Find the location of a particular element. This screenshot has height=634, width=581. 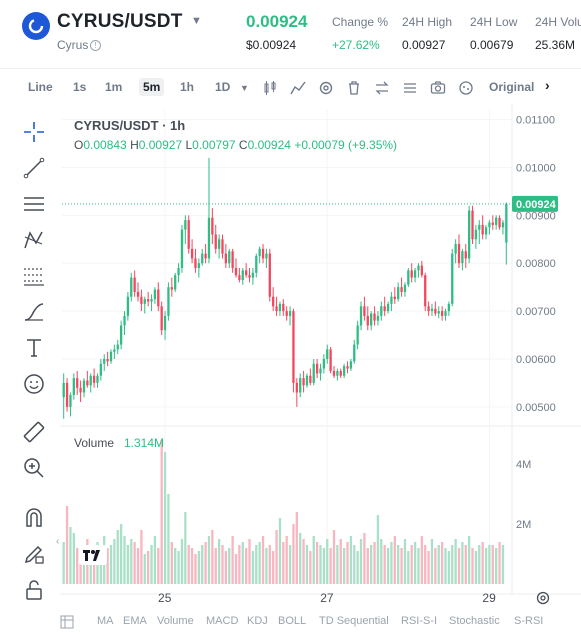

indicator-rsi: RSI-S-I is located at coordinates (419, 621).